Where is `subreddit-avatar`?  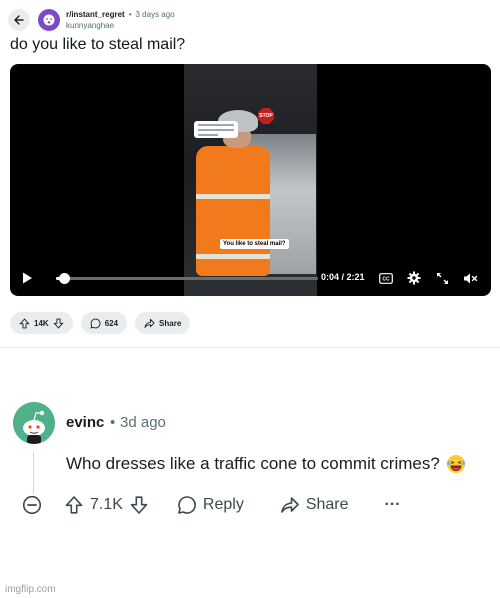
subreddit-avatar is located at coordinates (49, 20).